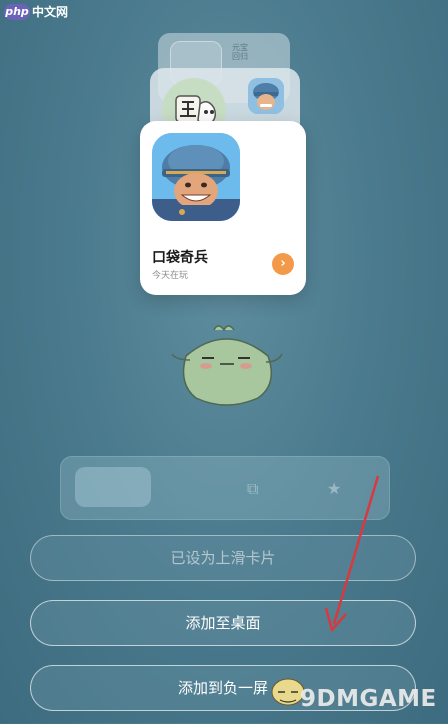  I want to click on chevron-right-icon: ›, so click(283, 264).